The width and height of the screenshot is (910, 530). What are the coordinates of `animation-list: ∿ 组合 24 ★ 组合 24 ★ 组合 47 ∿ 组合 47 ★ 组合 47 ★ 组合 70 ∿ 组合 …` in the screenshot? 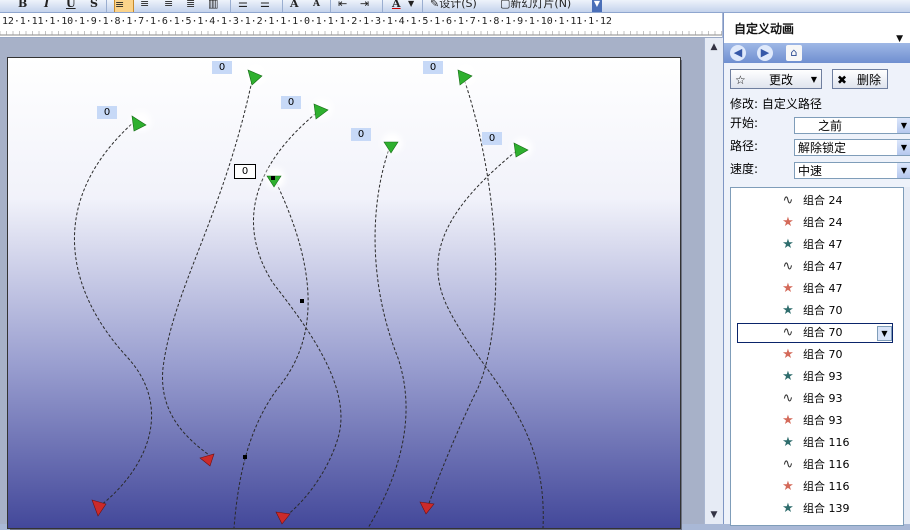 It's located at (817, 356).